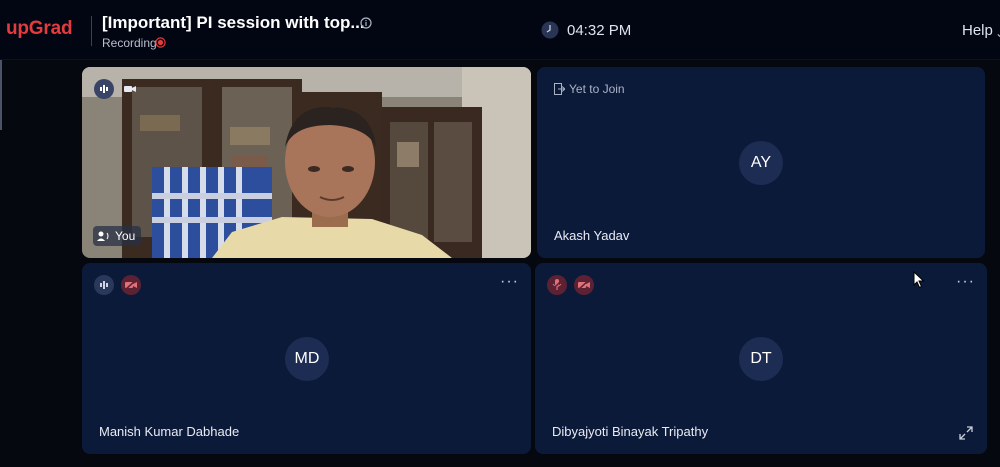 The width and height of the screenshot is (1000, 467). What do you see at coordinates (977, 30) in the screenshot?
I see `help-button: Help` at bounding box center [977, 30].